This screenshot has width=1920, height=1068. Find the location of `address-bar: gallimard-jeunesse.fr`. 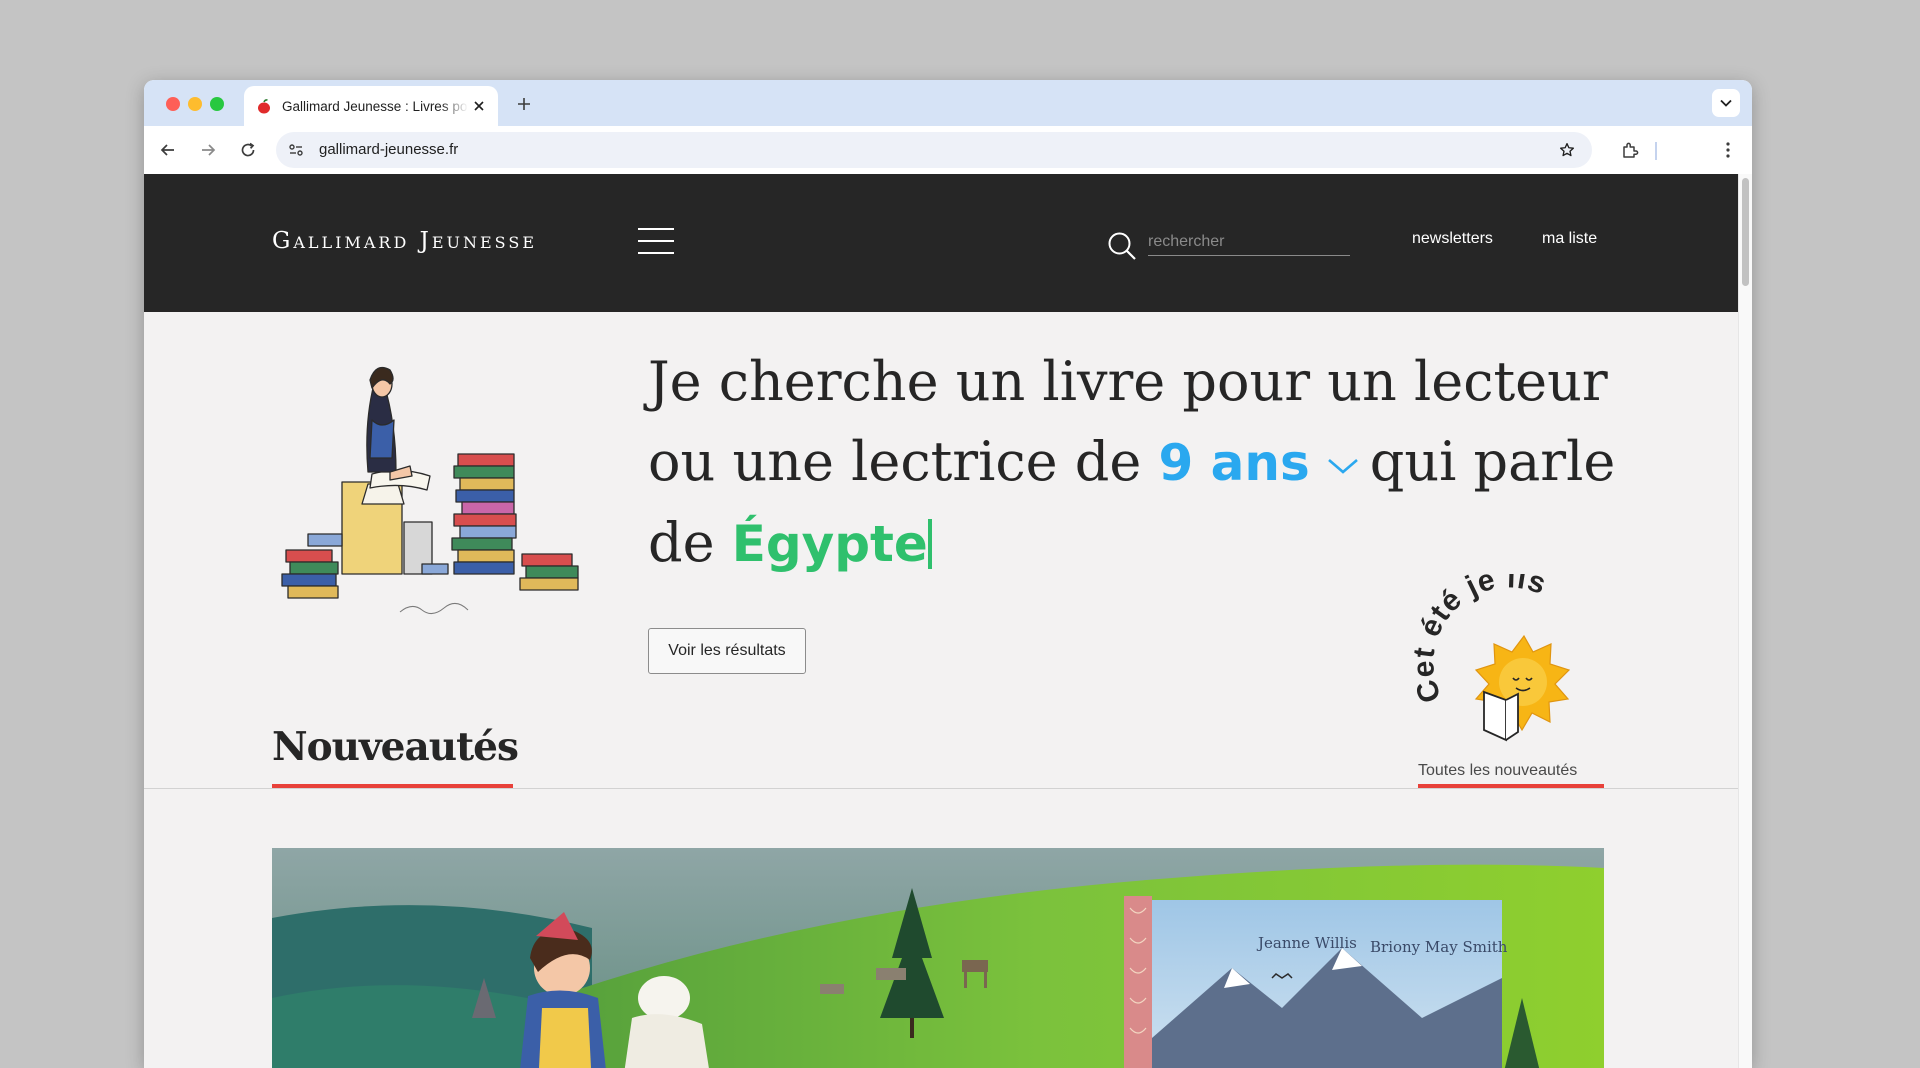

address-bar: gallimard-jeunesse.fr is located at coordinates (934, 150).